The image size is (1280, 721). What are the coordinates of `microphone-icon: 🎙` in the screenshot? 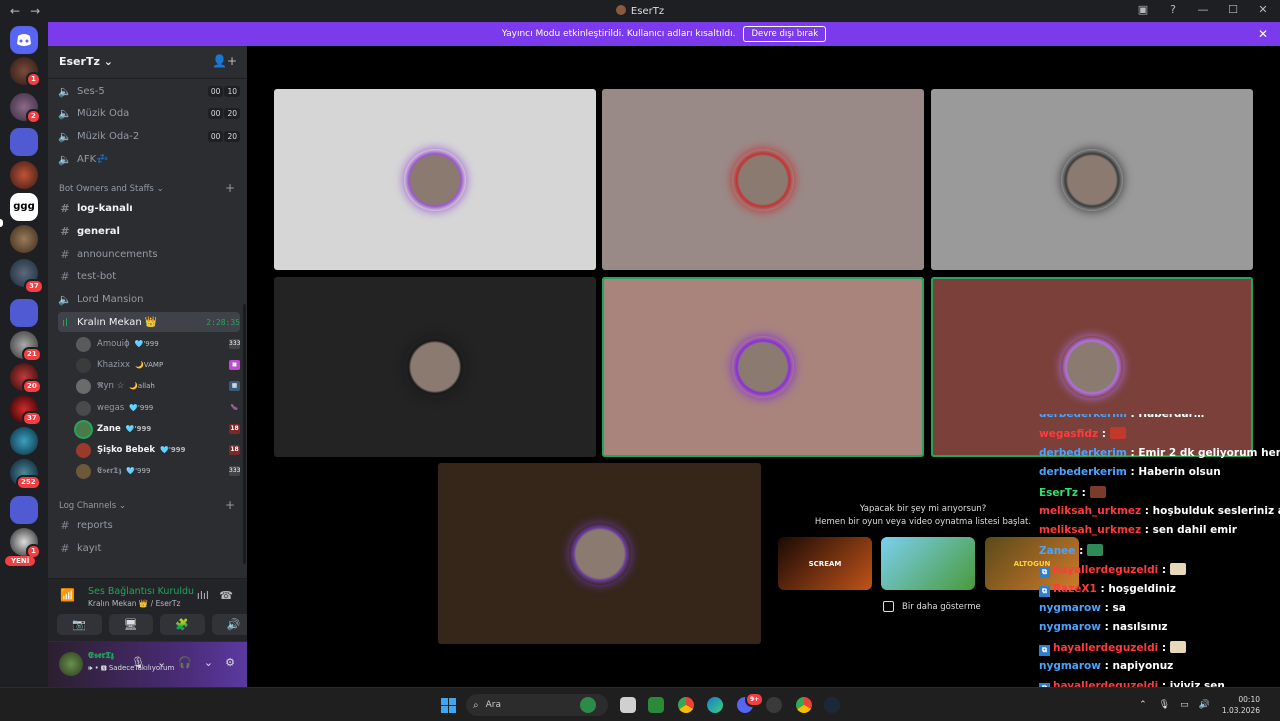 It's located at (138, 662).